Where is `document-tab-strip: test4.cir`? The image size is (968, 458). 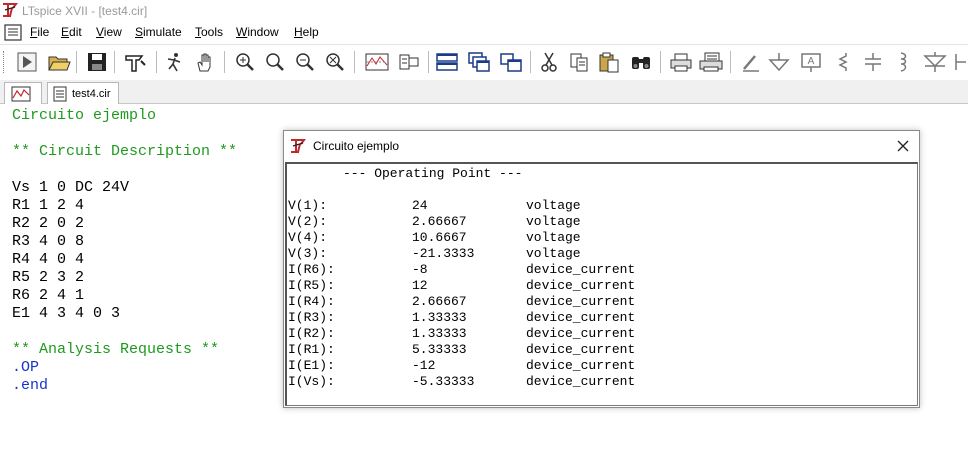
document-tab-strip: test4.cir is located at coordinates (484, 92).